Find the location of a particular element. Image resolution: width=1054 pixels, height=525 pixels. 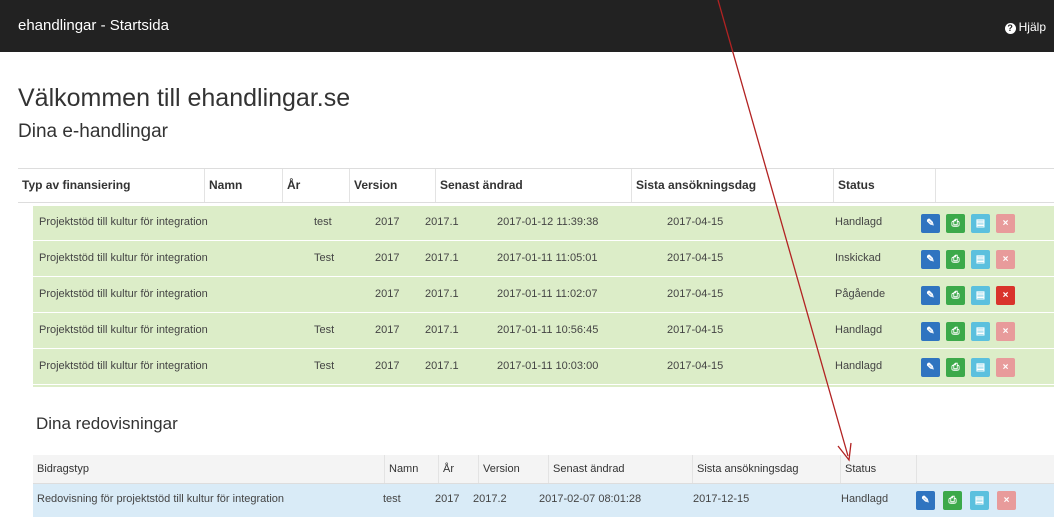

cell-senast: 2017-01-11 10:03:00 is located at coordinates (548, 366).